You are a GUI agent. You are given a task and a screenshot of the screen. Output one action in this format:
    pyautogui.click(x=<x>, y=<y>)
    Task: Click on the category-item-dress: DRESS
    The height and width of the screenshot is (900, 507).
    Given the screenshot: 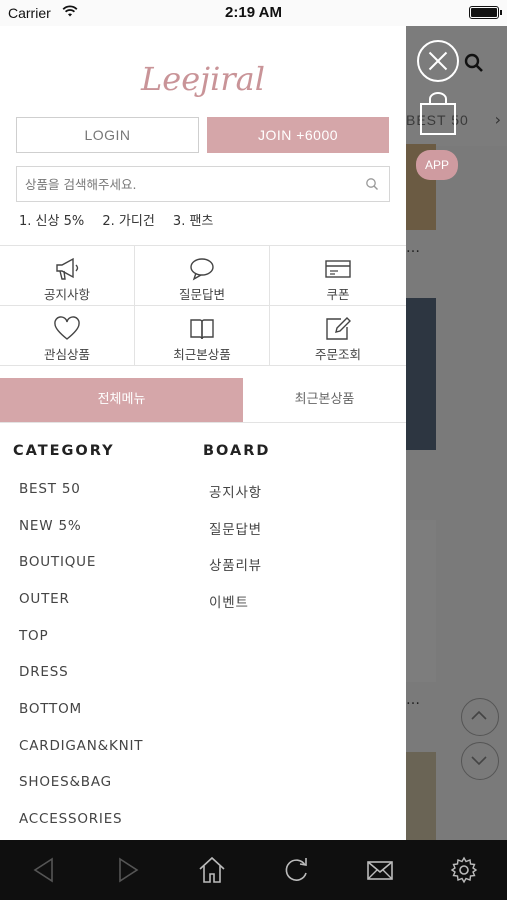 What is the action you would take?
    pyautogui.click(x=43, y=672)
    